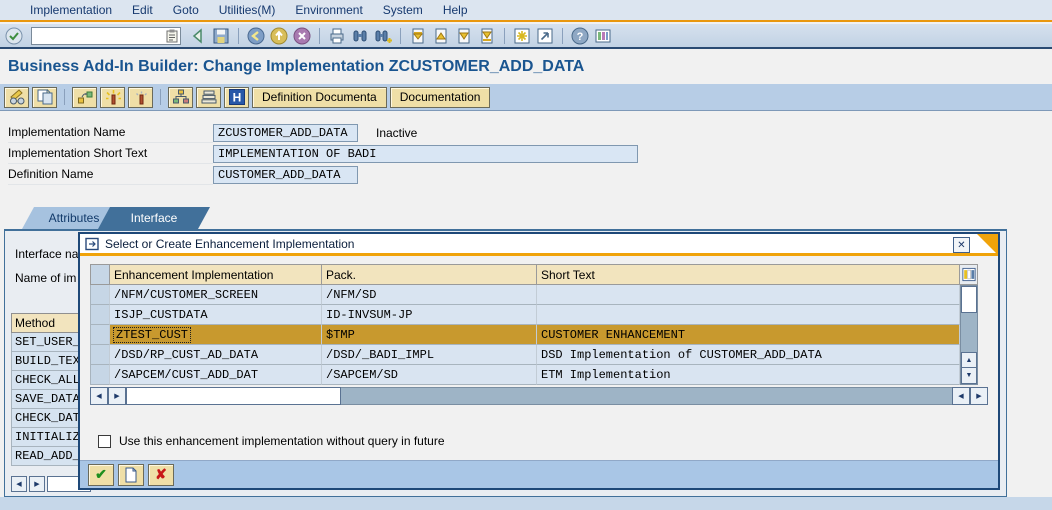 The height and width of the screenshot is (510, 1052). I want to click on cell-pack: ID-INVSUM-JP, so click(429, 315).